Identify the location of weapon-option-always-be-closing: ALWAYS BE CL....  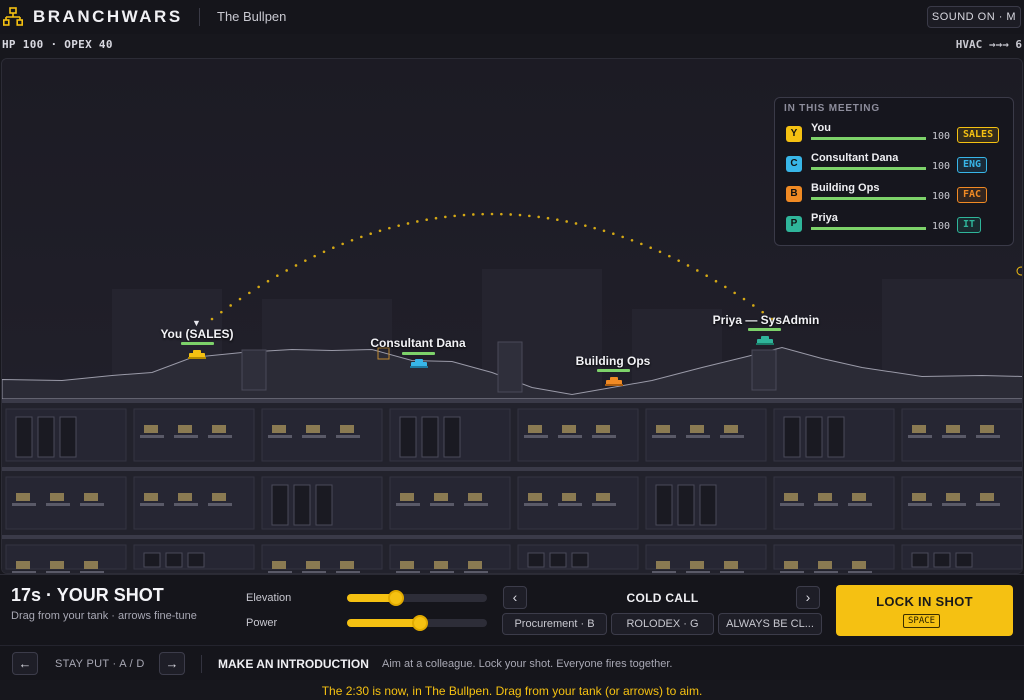
(770, 624).